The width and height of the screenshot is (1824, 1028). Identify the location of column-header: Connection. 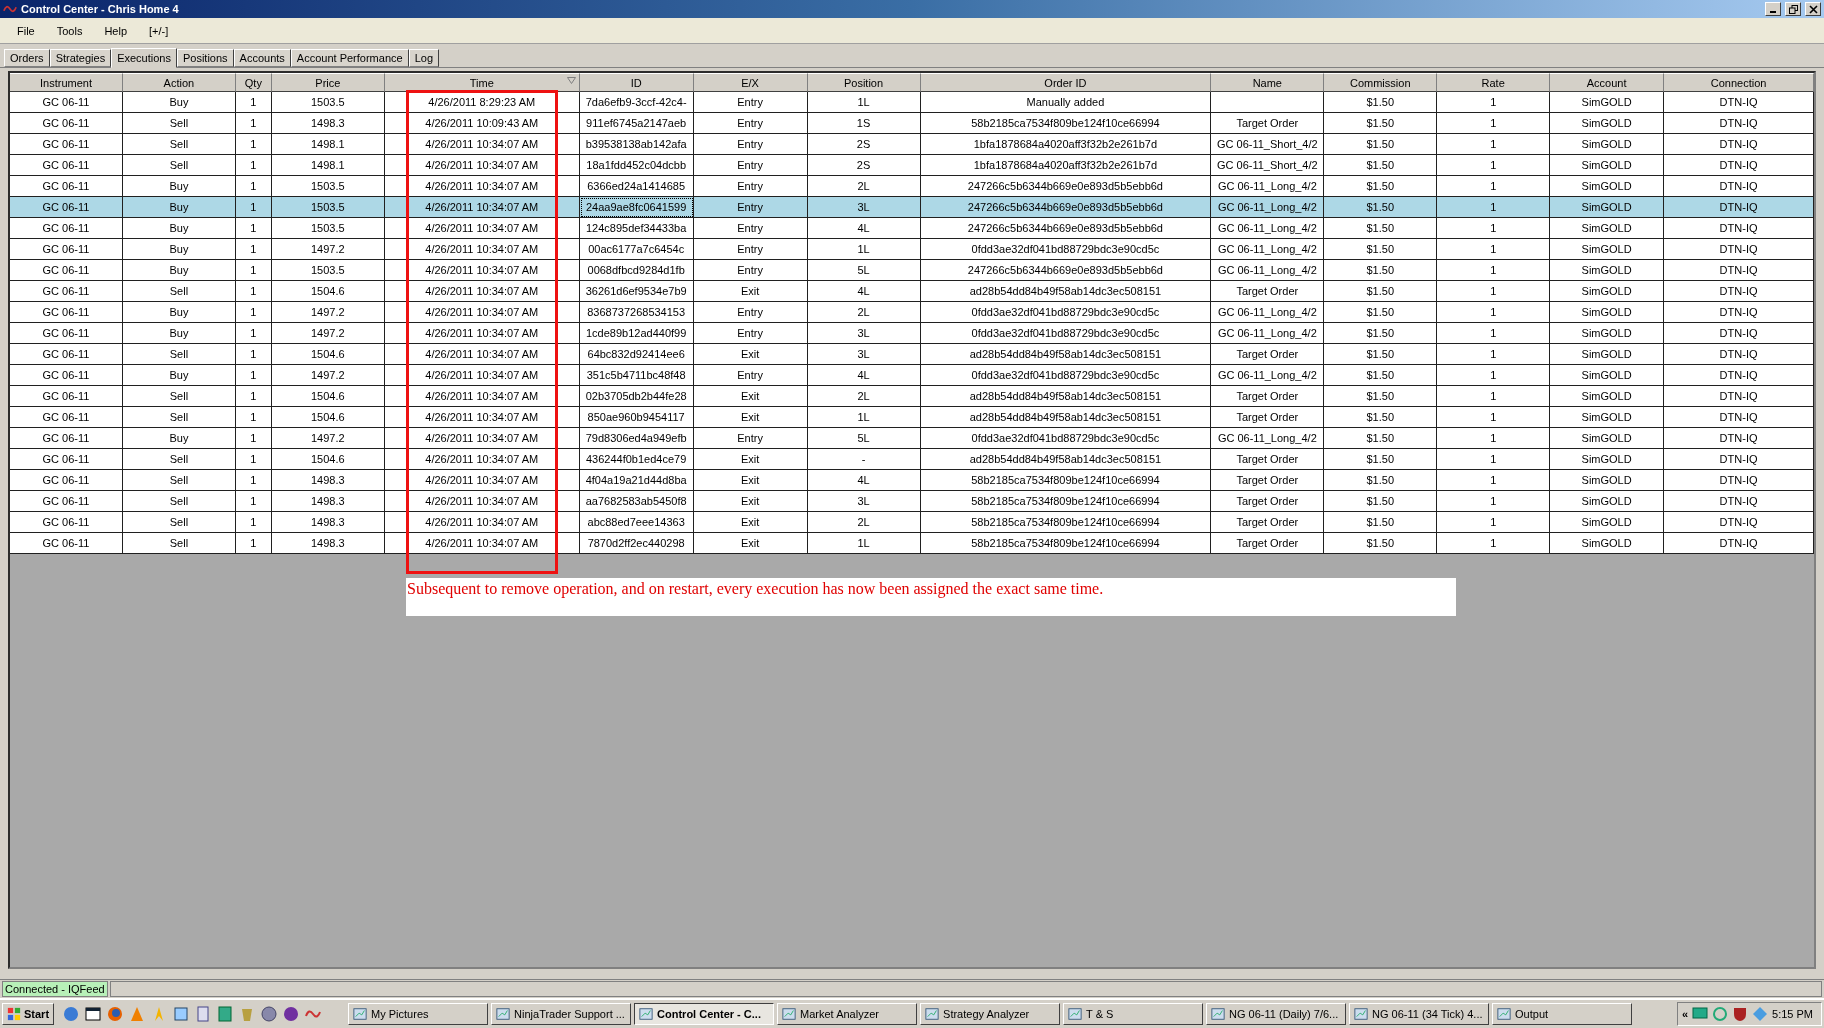
(1739, 82).